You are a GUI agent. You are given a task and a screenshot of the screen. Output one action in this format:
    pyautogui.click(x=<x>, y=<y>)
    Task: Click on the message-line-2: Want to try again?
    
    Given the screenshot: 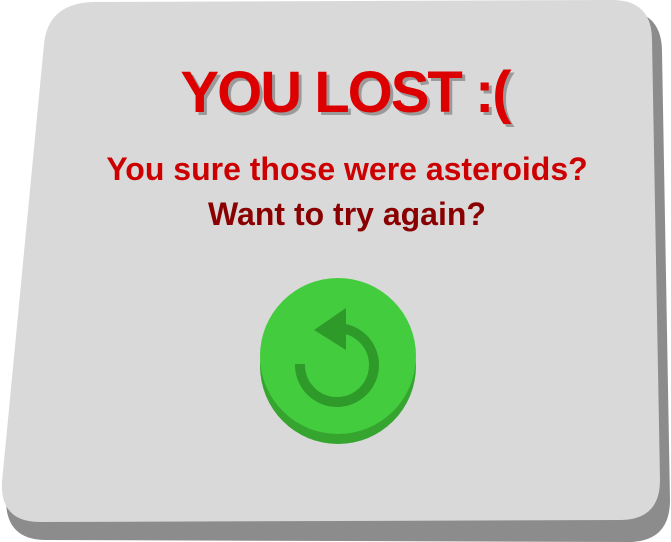 What is the action you would take?
    pyautogui.click(x=347, y=214)
    